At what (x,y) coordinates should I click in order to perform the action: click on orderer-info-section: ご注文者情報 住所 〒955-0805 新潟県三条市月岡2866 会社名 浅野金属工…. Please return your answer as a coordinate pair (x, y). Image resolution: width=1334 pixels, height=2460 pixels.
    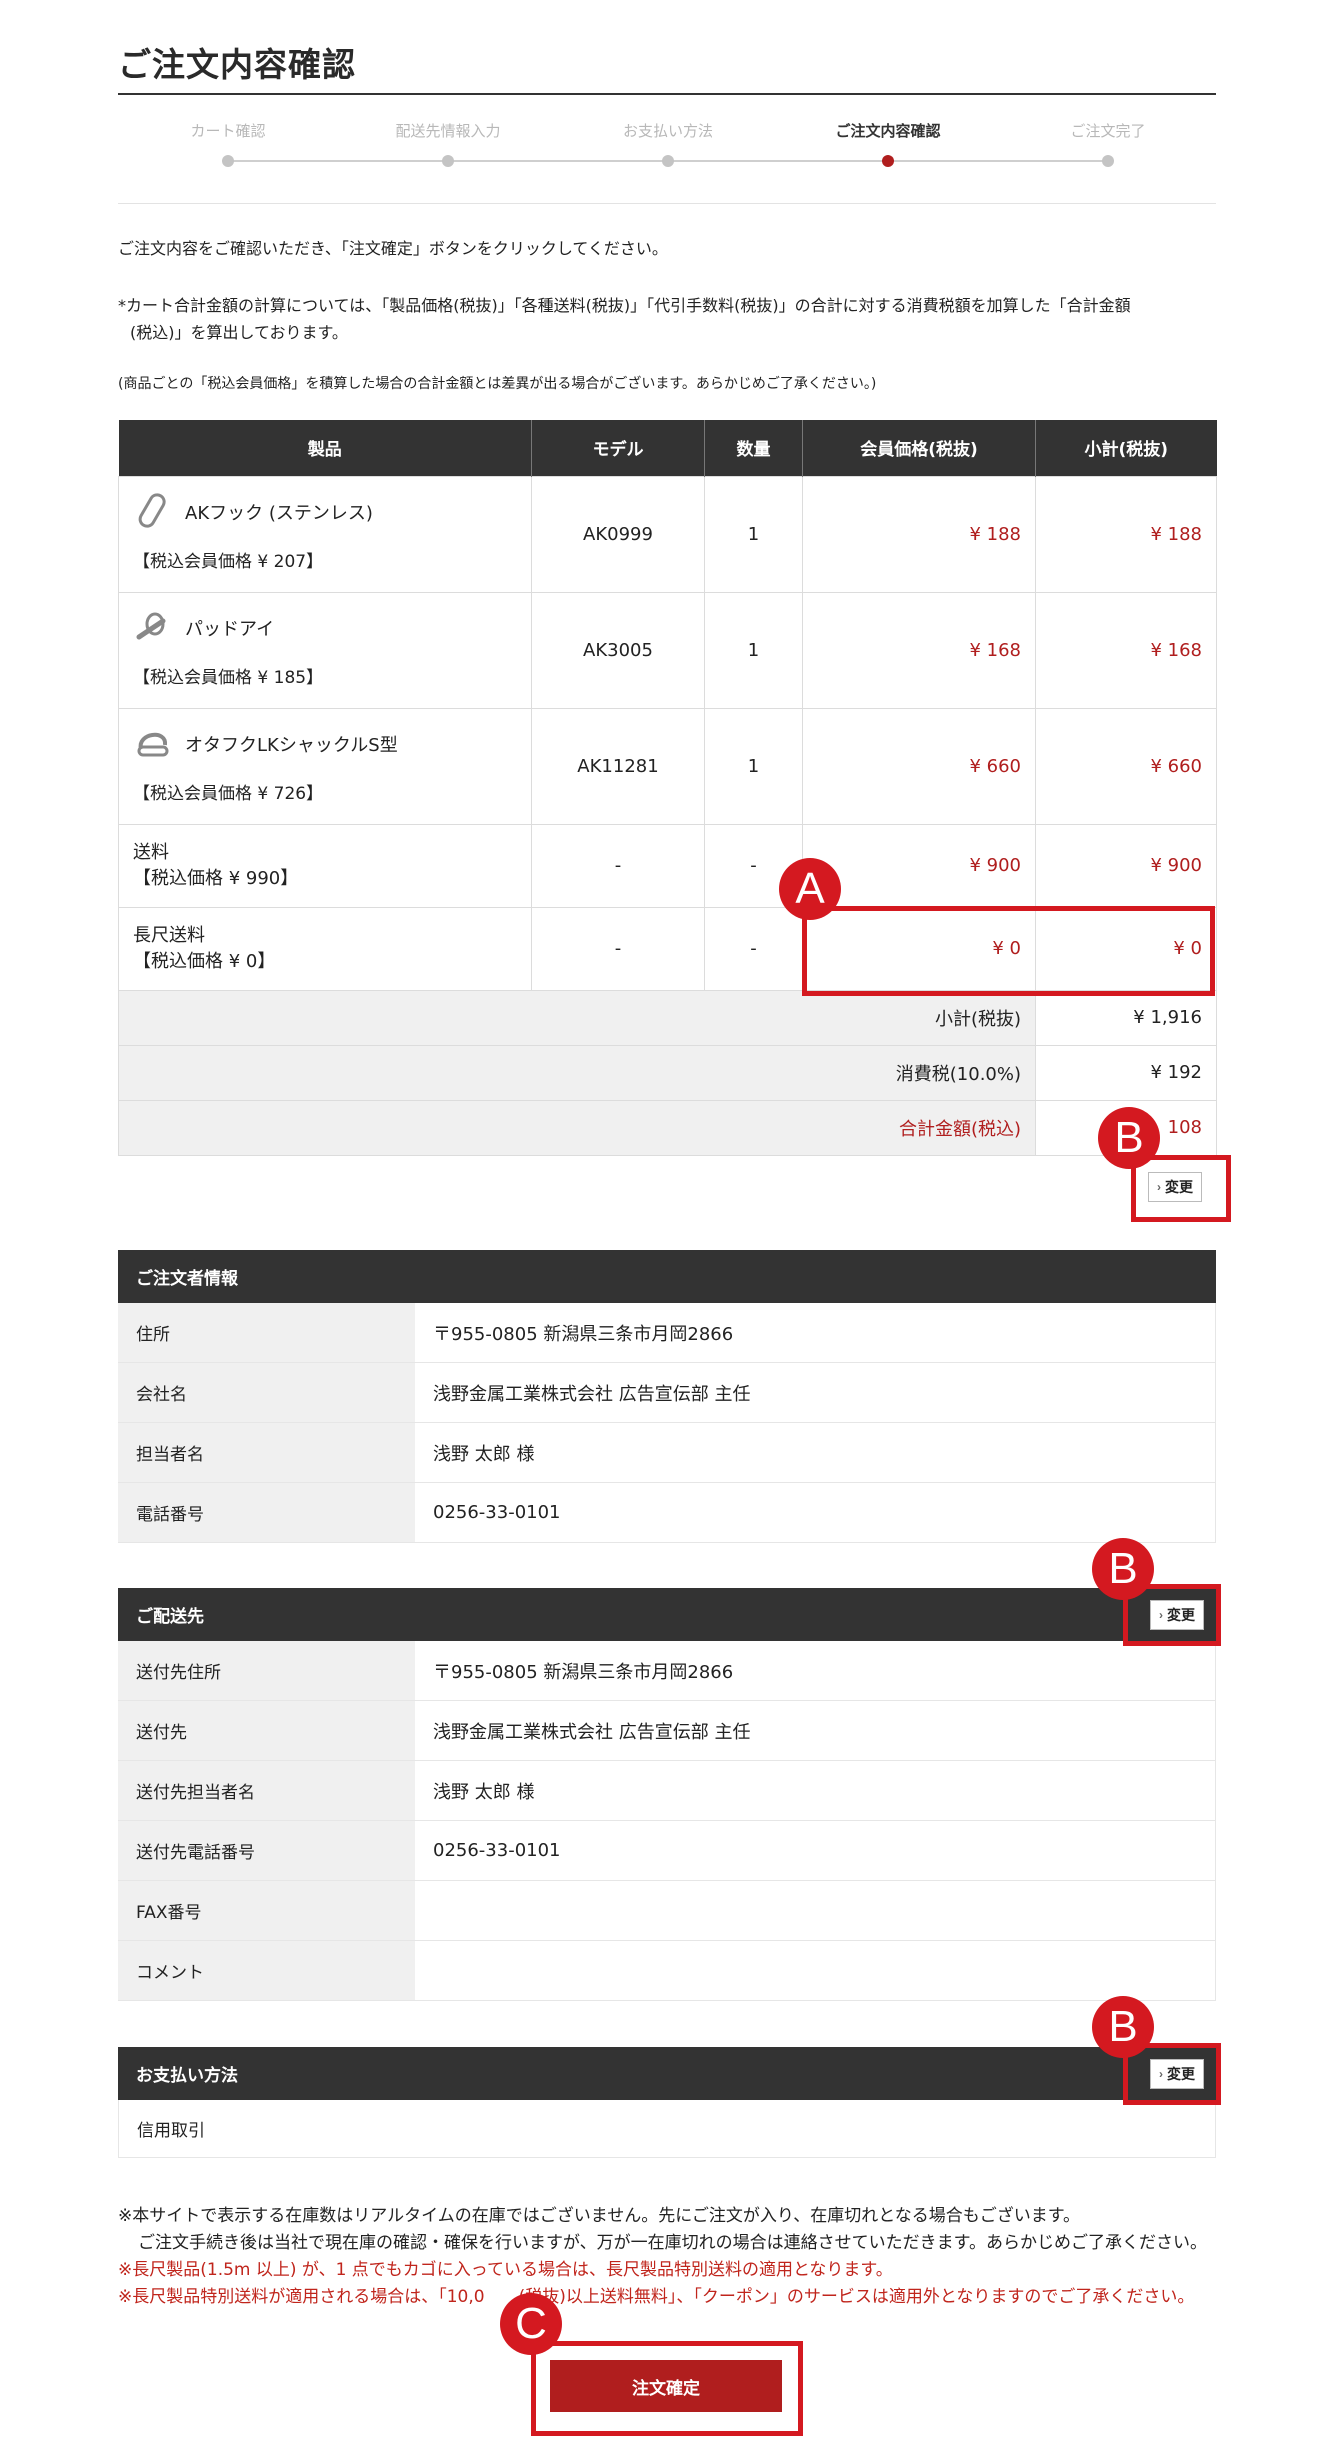
    Looking at the image, I should click on (667, 1396).